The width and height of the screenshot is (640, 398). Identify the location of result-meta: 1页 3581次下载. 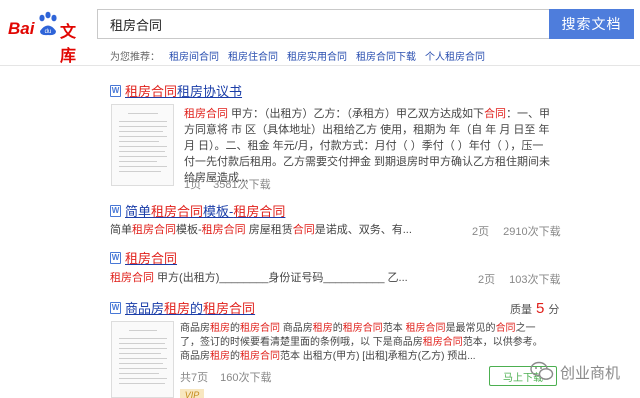
(227, 184).